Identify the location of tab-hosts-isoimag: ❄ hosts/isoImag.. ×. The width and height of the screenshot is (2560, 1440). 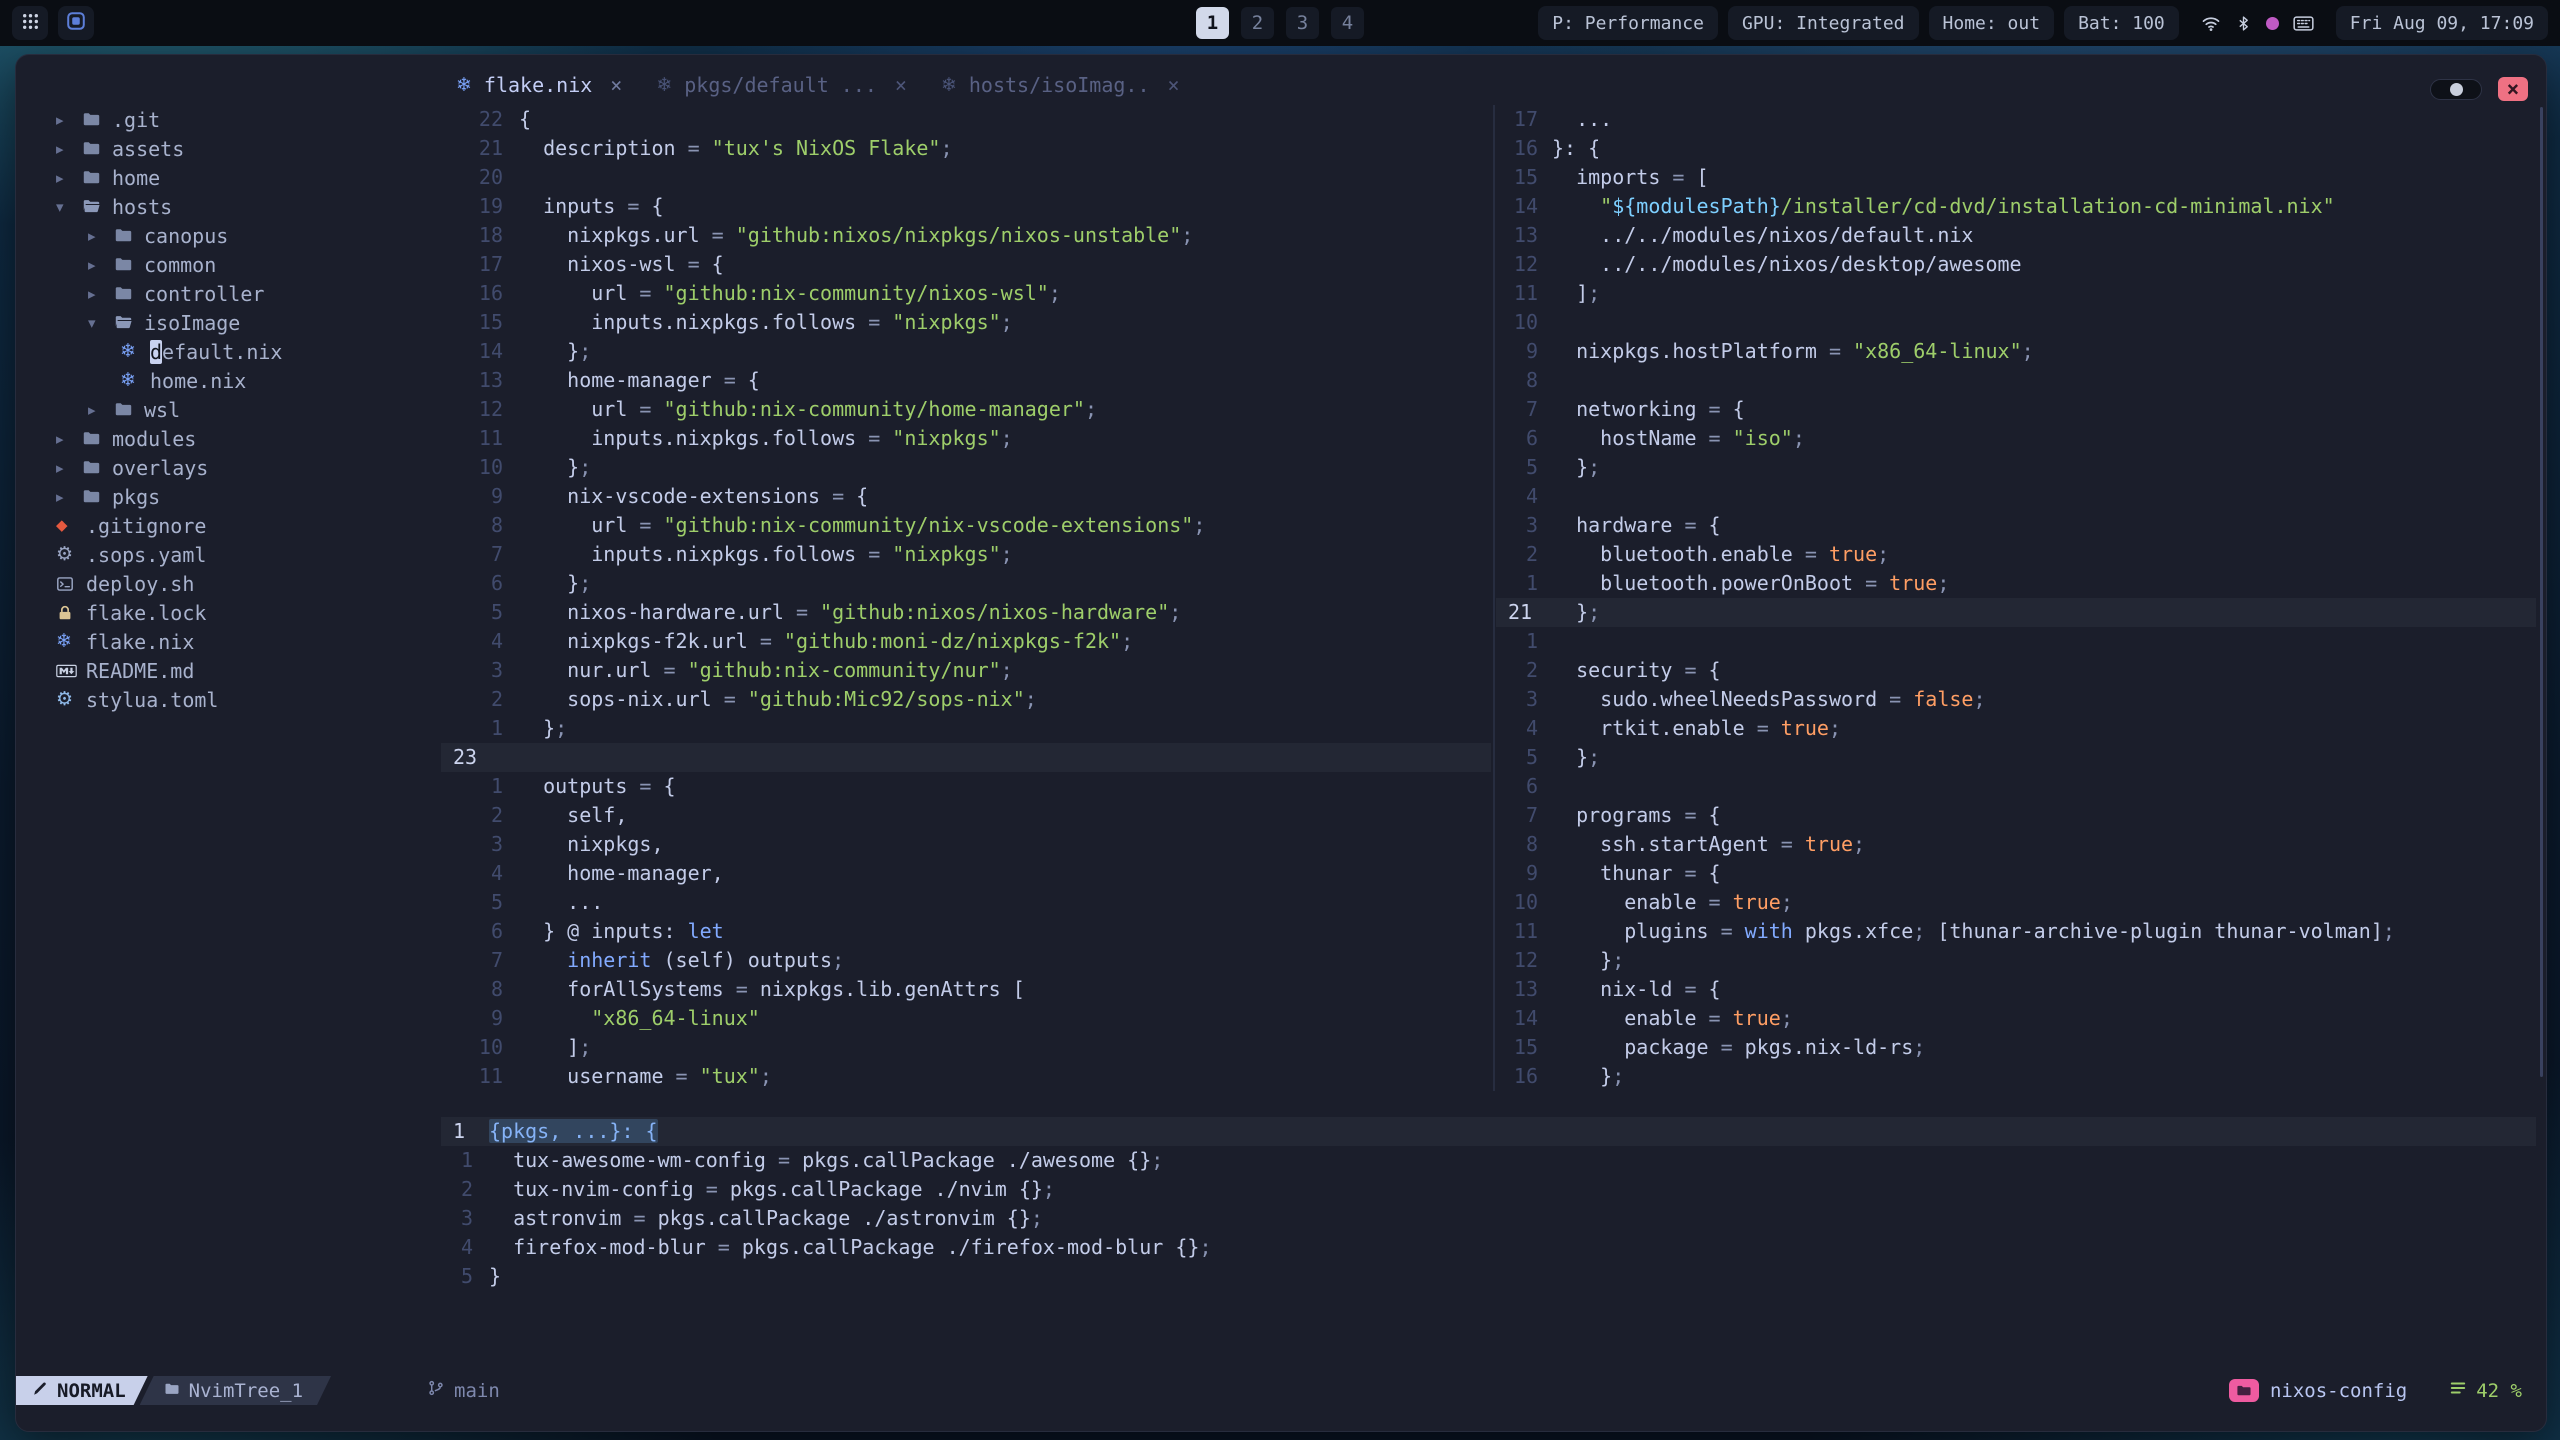
(1060, 85).